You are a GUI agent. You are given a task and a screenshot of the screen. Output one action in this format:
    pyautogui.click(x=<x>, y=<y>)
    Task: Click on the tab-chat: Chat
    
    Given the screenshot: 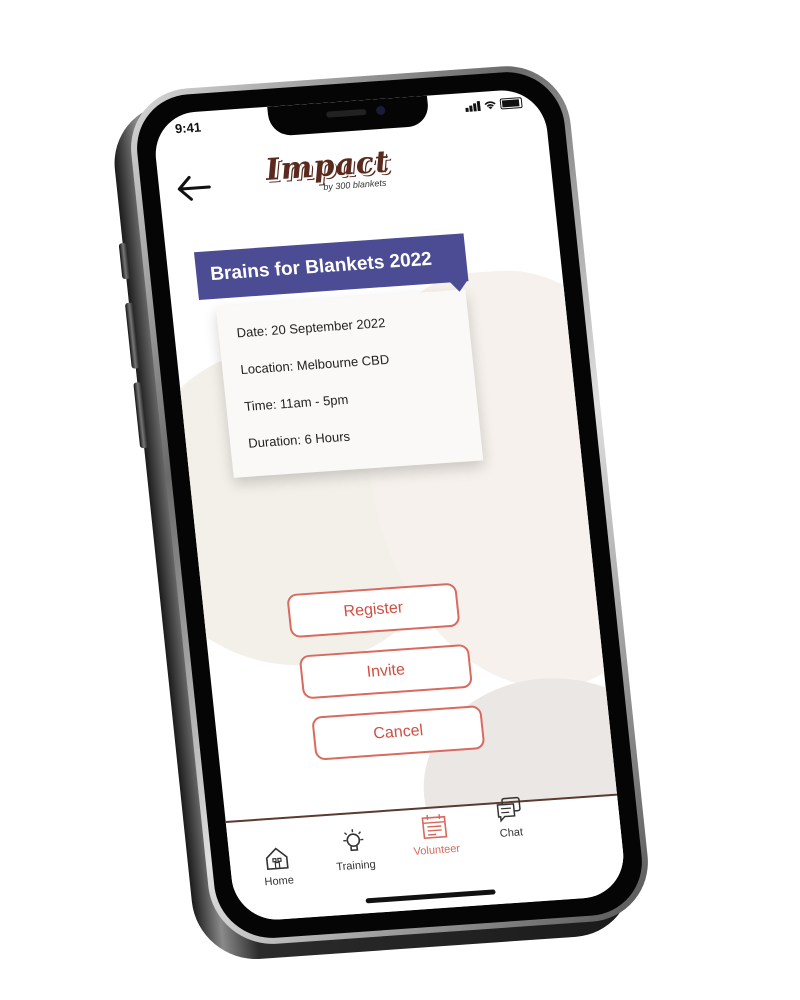 What is the action you would take?
    pyautogui.click(x=510, y=817)
    